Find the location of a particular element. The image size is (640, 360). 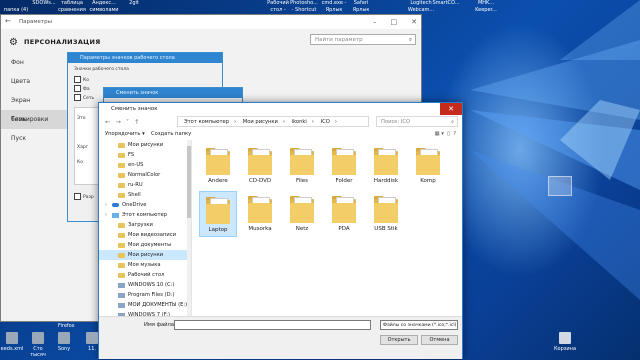

filename-input is located at coordinates (272, 325).